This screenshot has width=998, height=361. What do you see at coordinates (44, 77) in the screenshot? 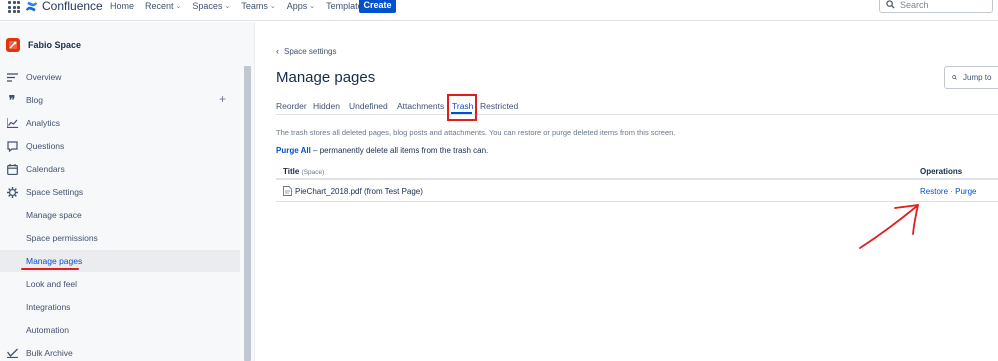
I see `sidebar-item-label: Overview` at bounding box center [44, 77].